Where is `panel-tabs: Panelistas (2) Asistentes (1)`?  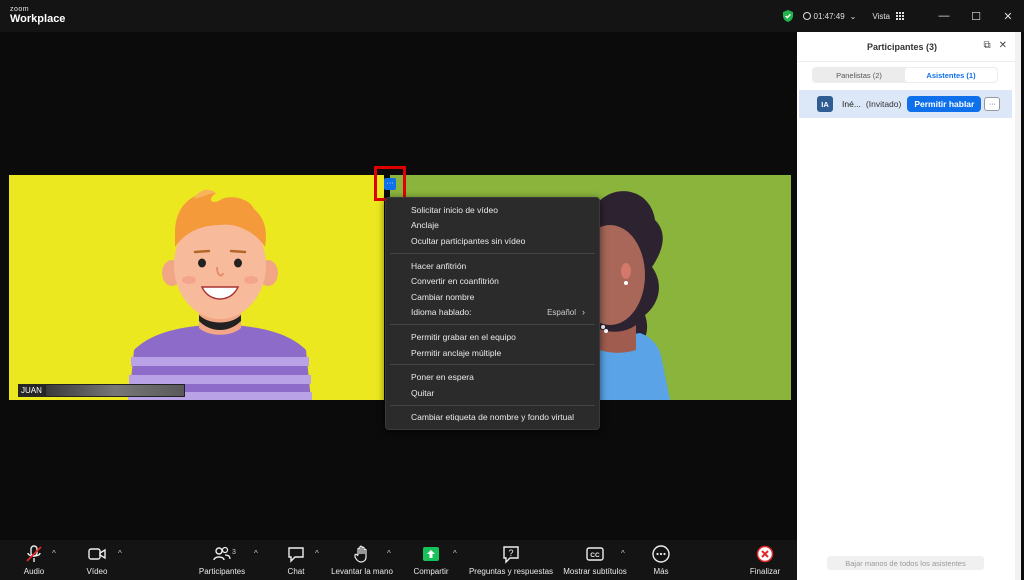 panel-tabs: Panelistas (2) Asistentes (1) is located at coordinates (905, 75).